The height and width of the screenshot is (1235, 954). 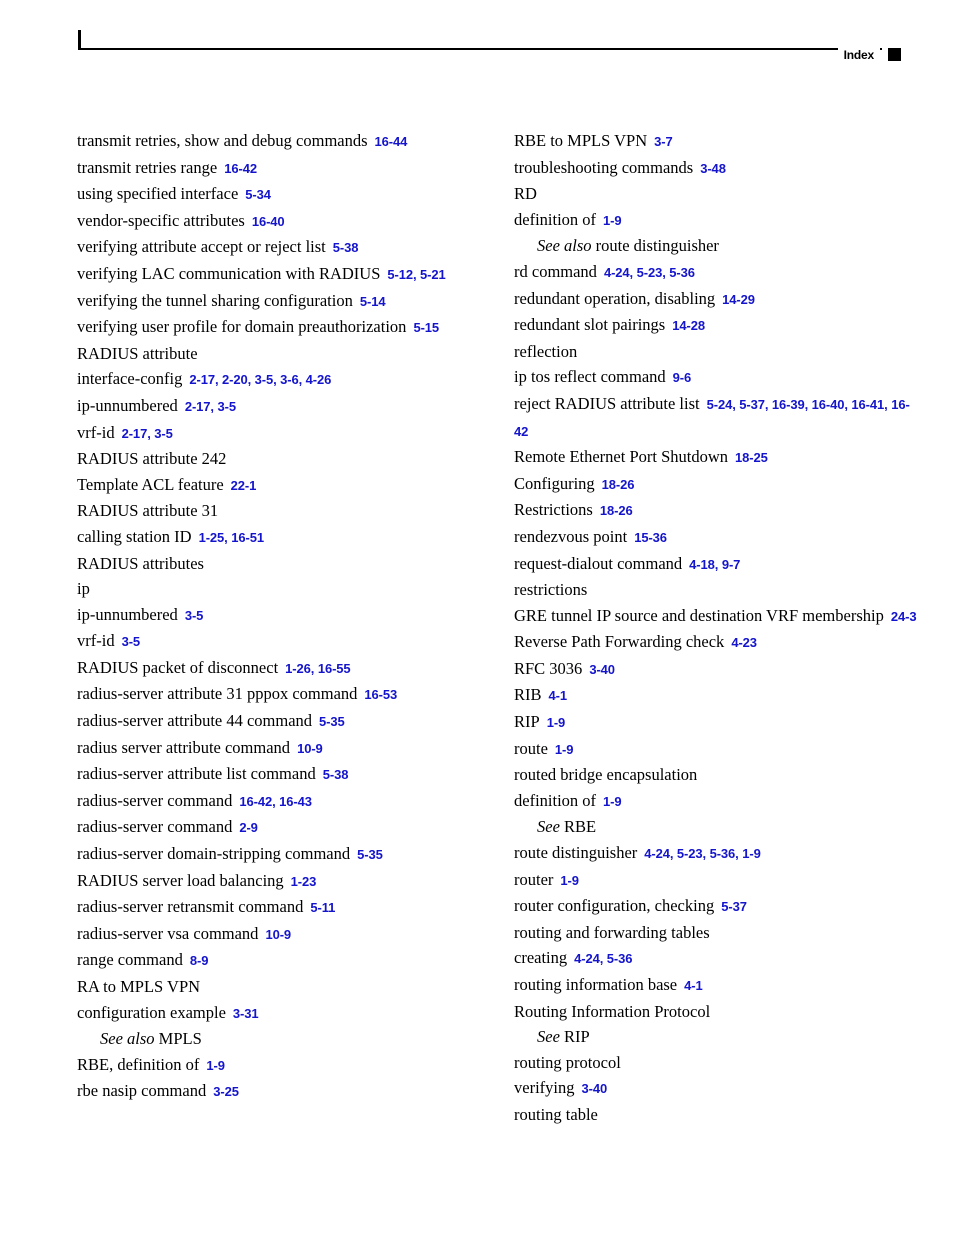 I want to click on index-page-reference: 5-37, so click(x=734, y=906).